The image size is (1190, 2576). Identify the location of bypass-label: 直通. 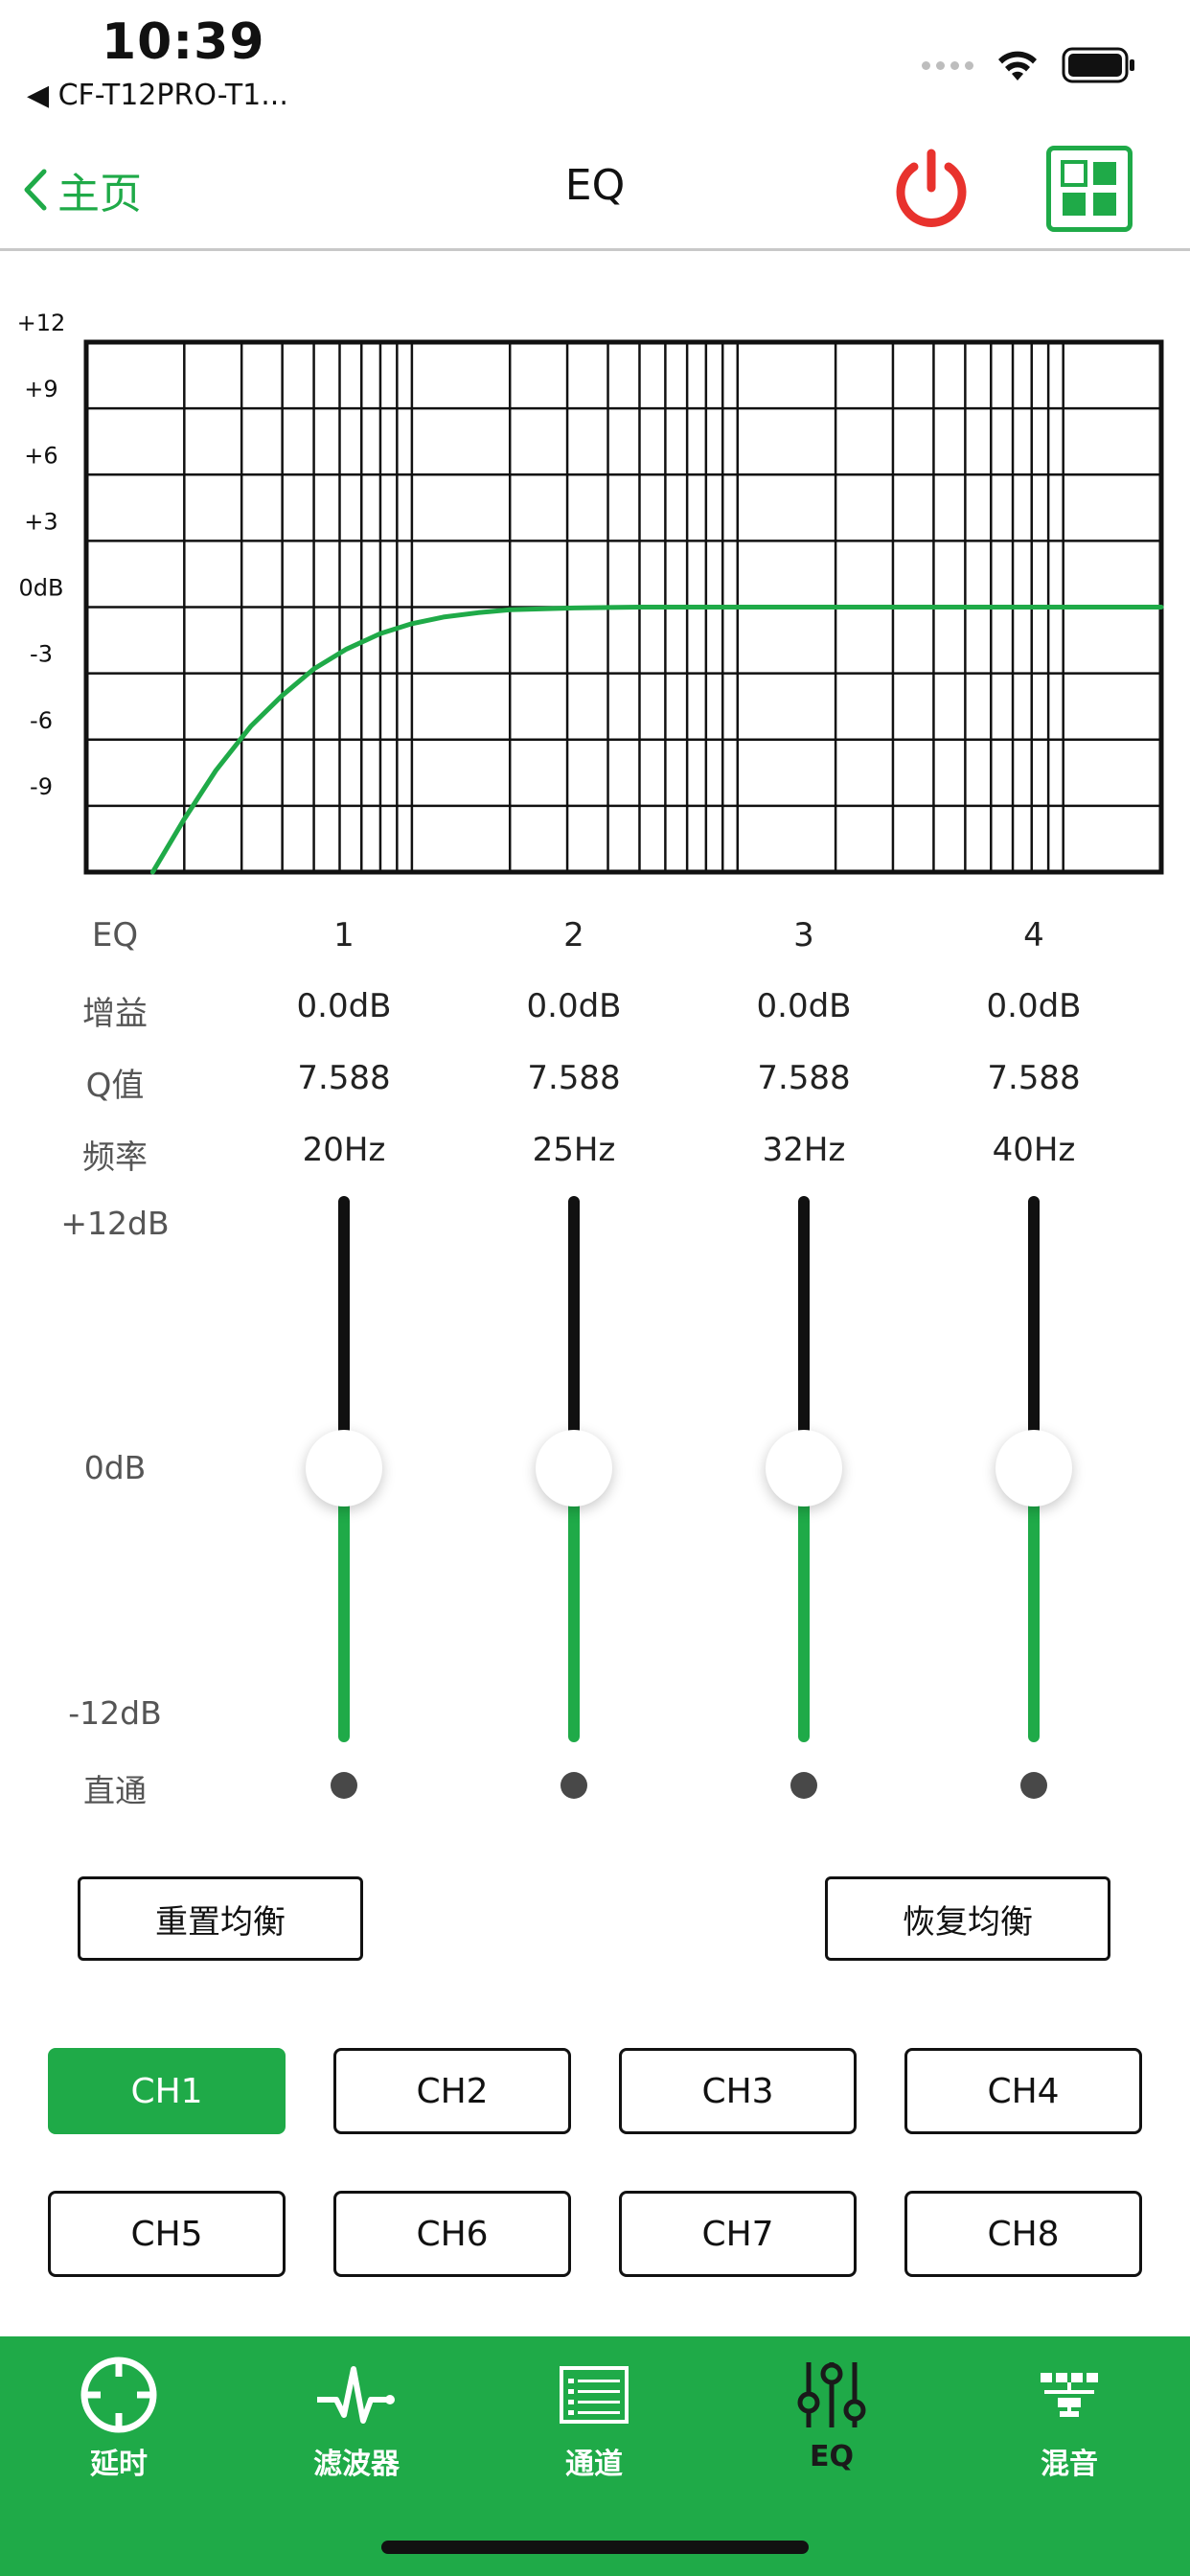
(115, 1790).